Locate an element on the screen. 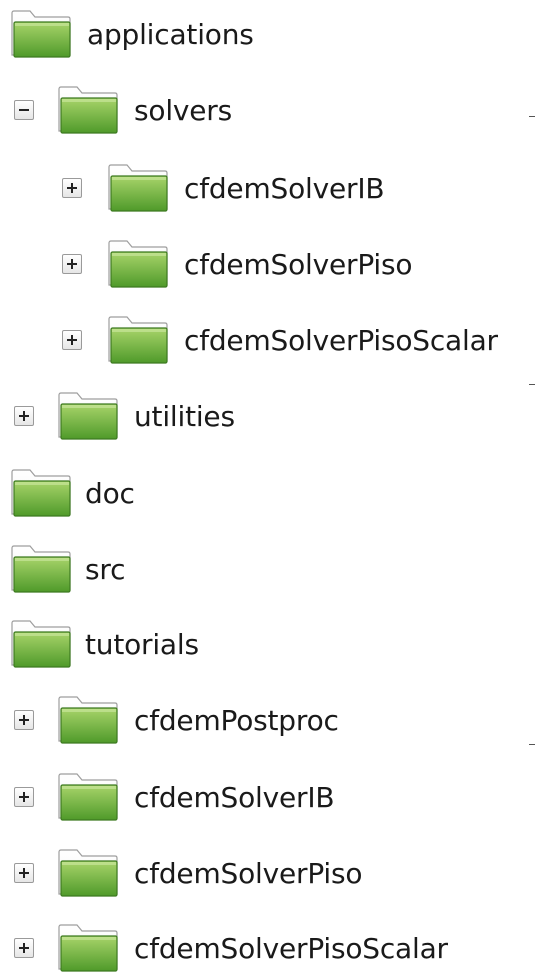 Image resolution: width=535 pixels, height=978 pixels. tree-item-label: tutorials is located at coordinates (142, 644).